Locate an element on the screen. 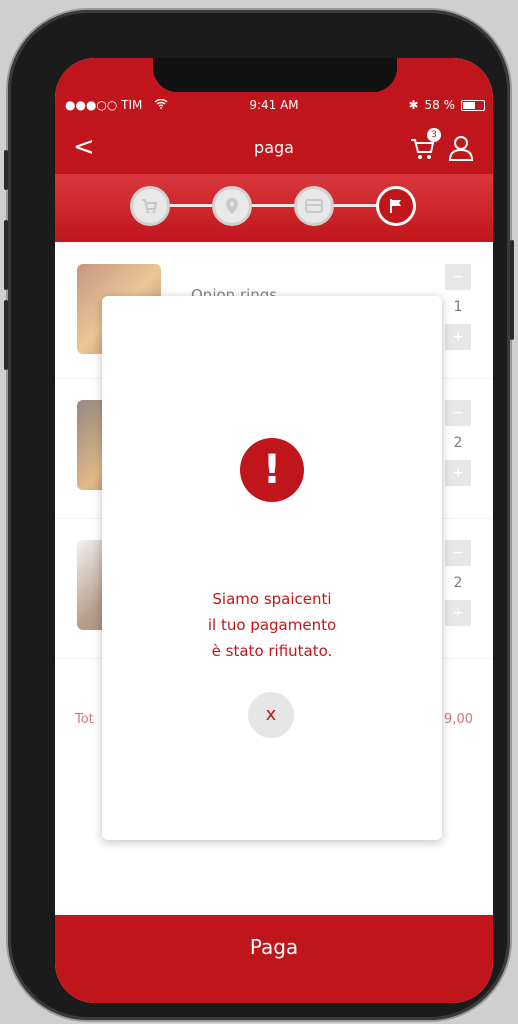  step-location is located at coordinates (232, 206).